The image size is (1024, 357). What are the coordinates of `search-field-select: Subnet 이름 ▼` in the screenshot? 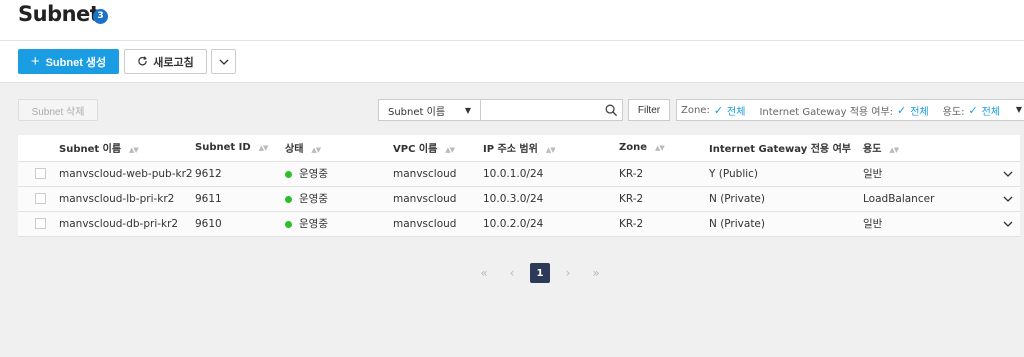 It's located at (429, 110).